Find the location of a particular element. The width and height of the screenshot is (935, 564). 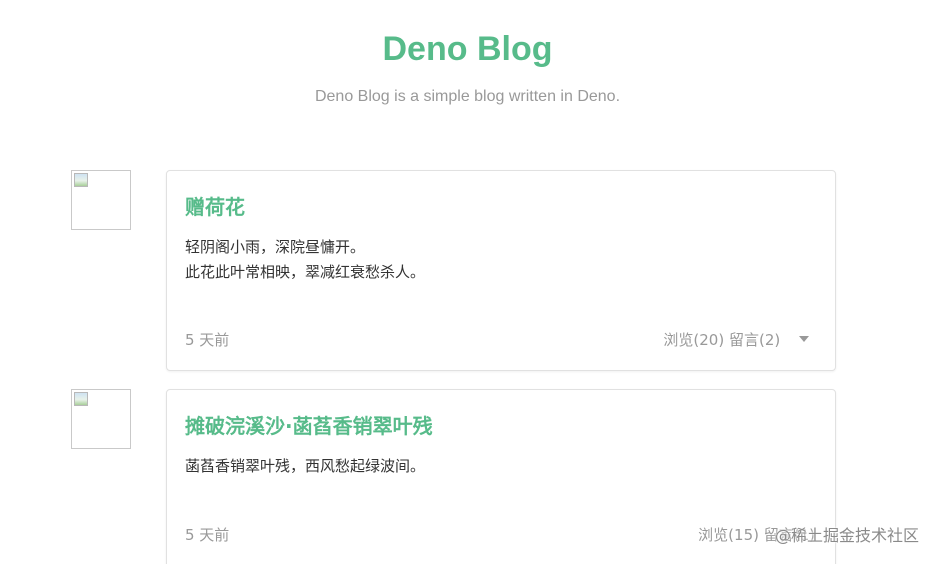

post-stats: 浏览(20) 留言(2) is located at coordinates (736, 339).